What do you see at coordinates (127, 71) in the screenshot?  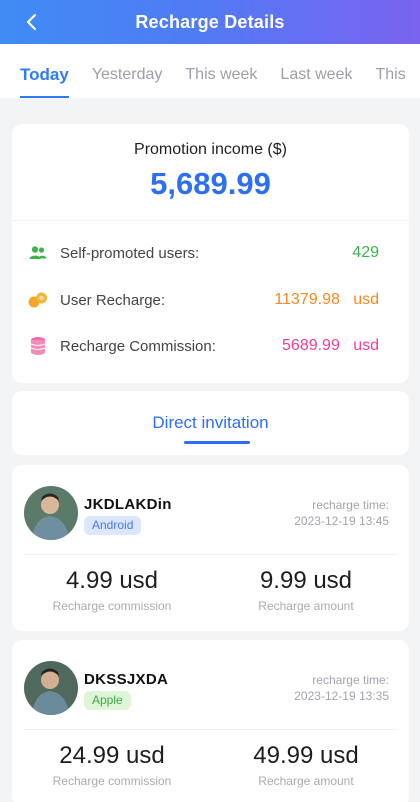 I see `tab-yesterday: Yesterday` at bounding box center [127, 71].